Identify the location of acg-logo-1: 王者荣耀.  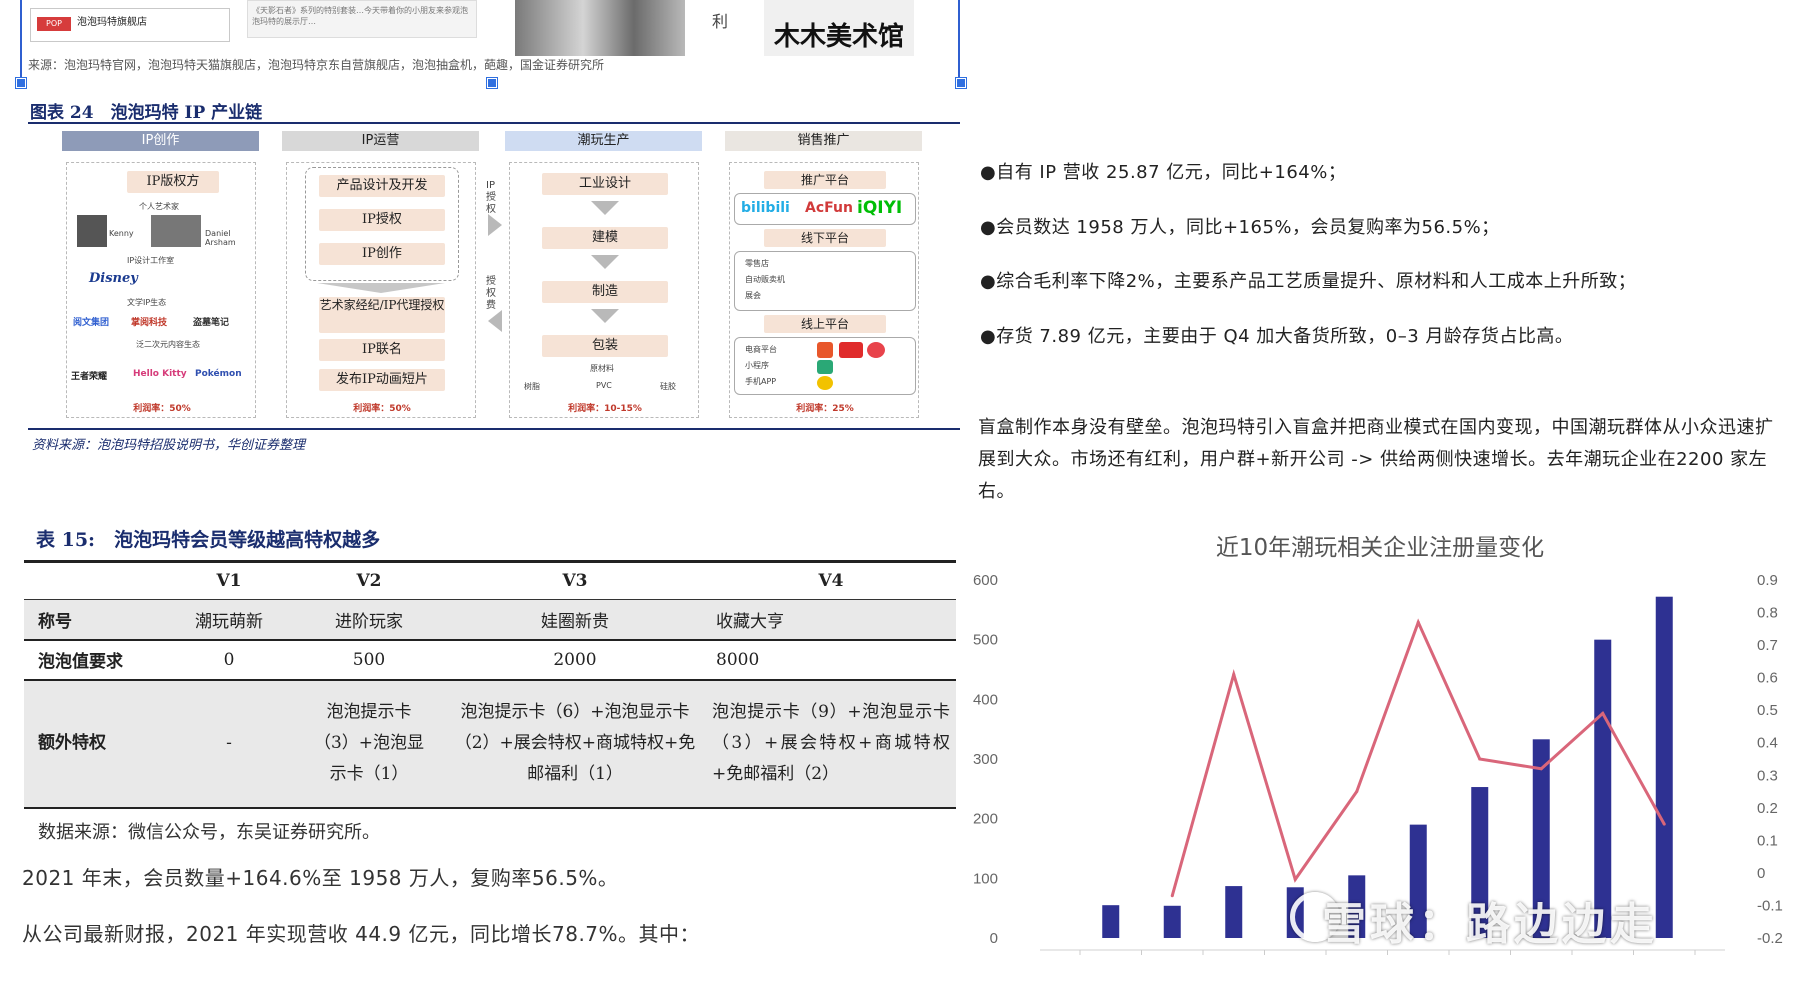
(89, 377).